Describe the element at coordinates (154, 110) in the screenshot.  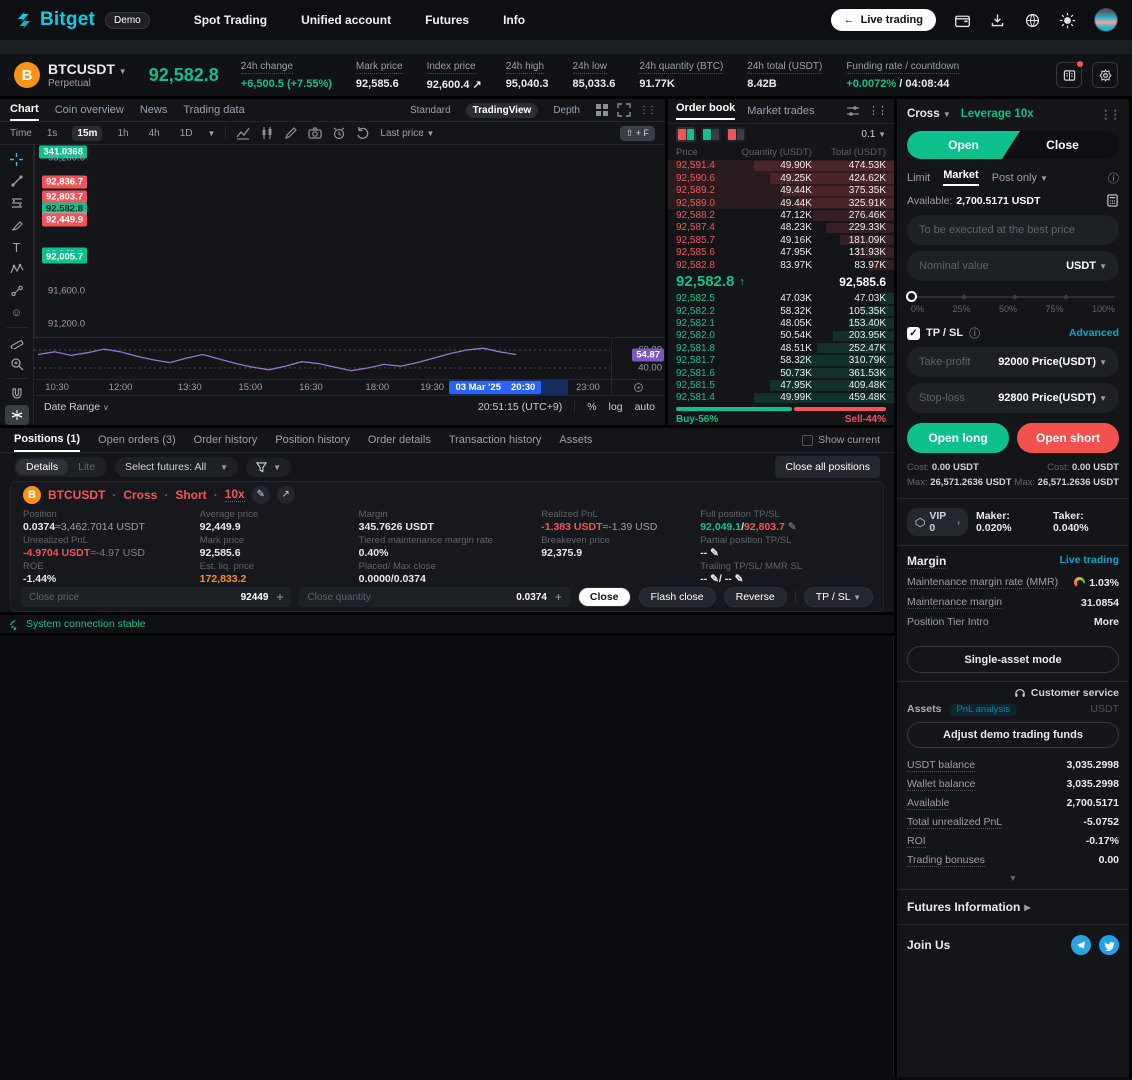
I see `tab-news: News` at that location.